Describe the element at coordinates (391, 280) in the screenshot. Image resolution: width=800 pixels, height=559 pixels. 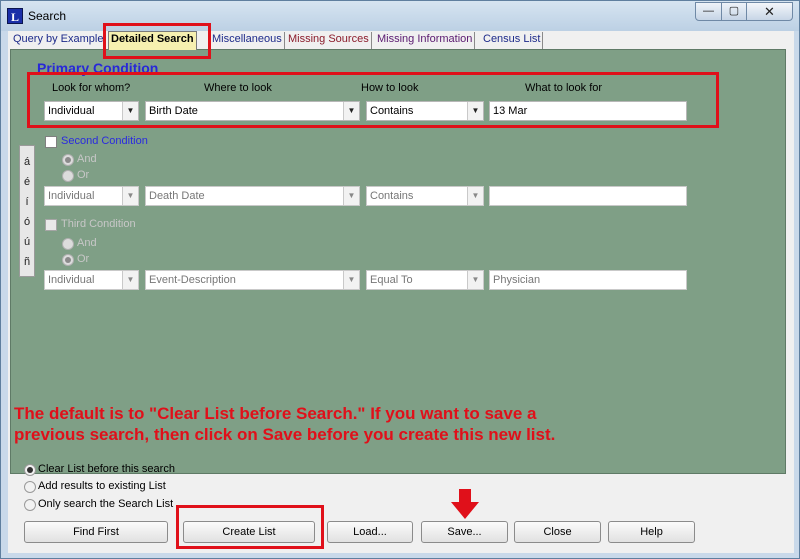
I see `third-how-value: Equal To` at that location.